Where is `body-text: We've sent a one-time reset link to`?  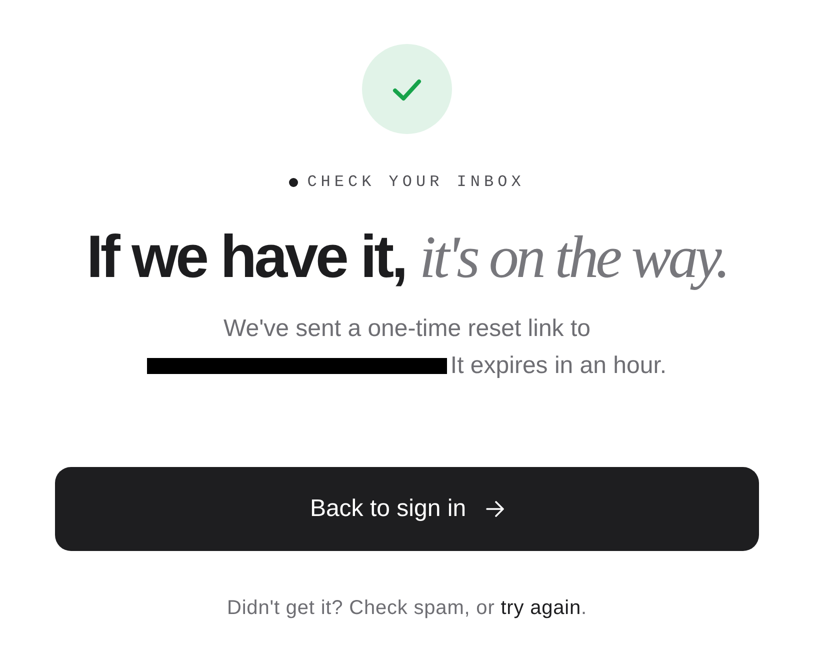
body-text: We've sent a one-time reset link to is located at coordinates (407, 329).